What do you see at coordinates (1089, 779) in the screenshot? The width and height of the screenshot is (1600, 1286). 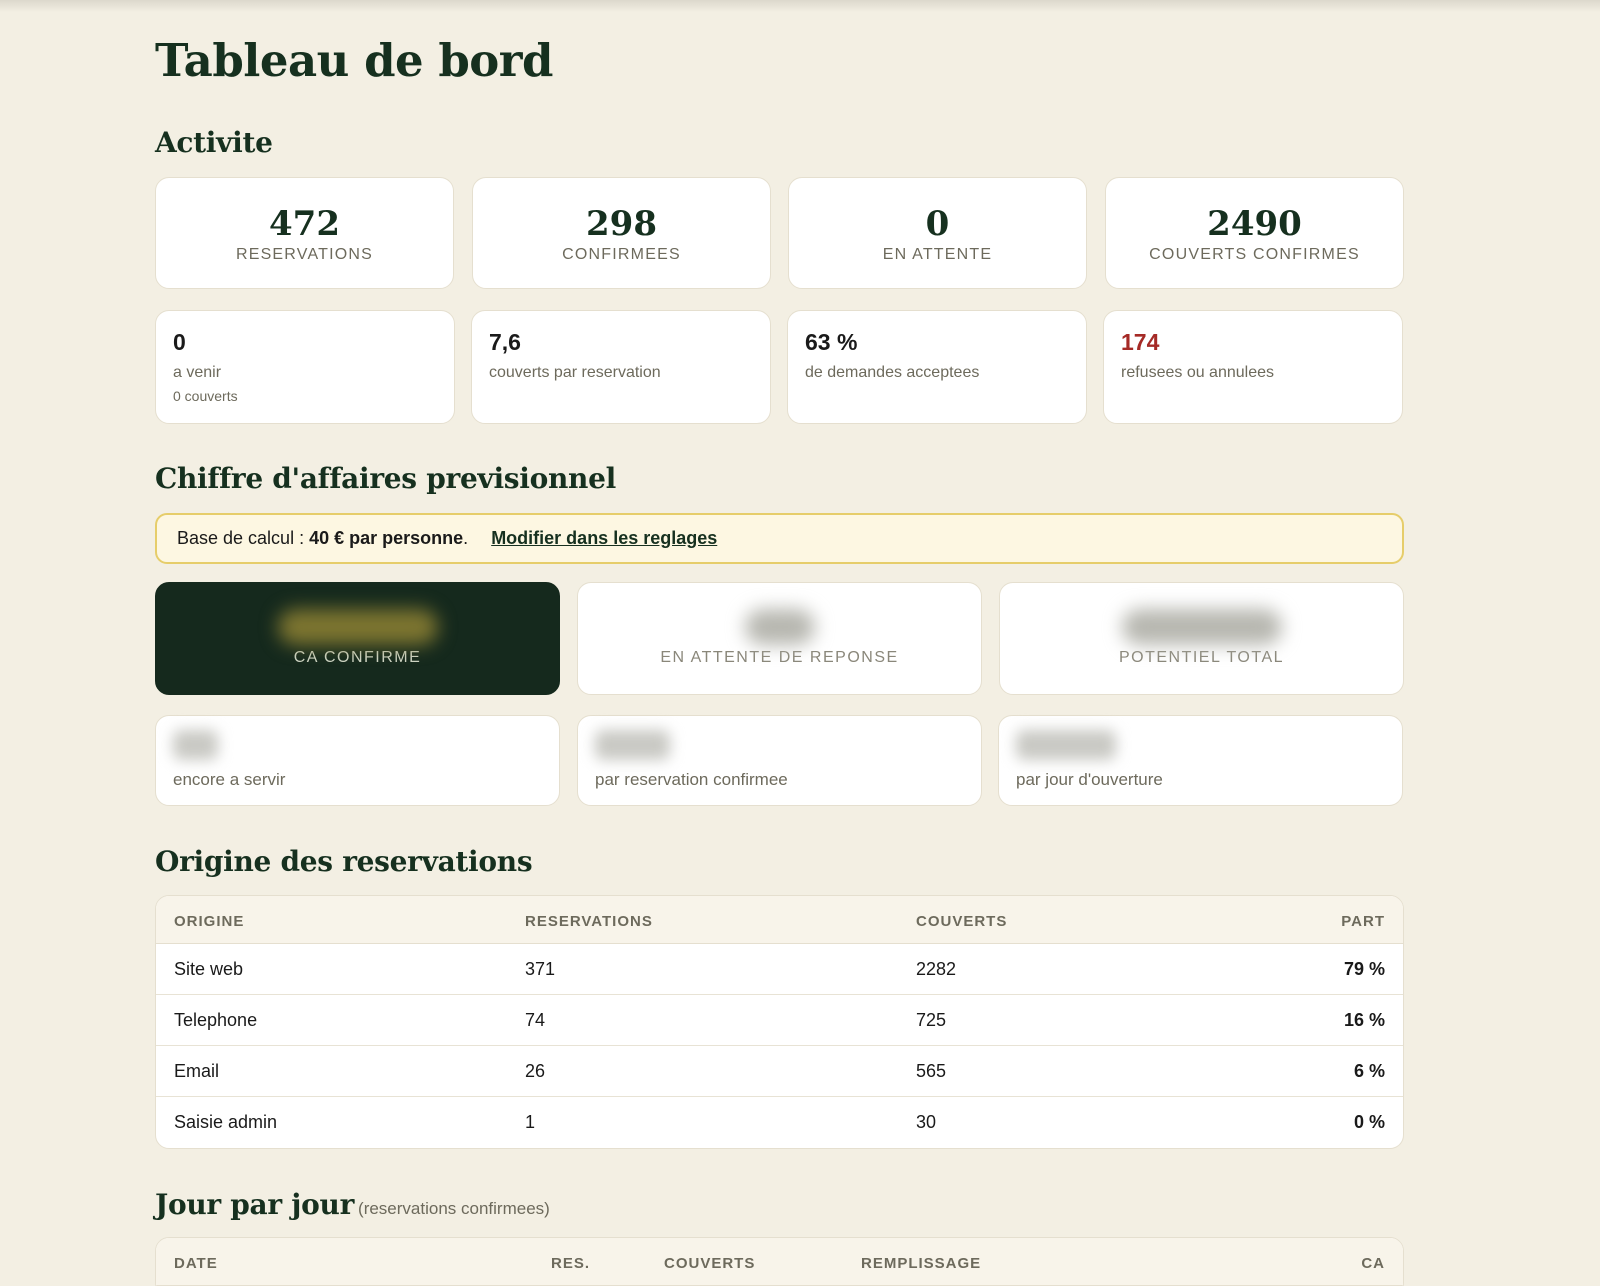 I see `ca-sub-desc: par jour d'ouverture` at bounding box center [1089, 779].